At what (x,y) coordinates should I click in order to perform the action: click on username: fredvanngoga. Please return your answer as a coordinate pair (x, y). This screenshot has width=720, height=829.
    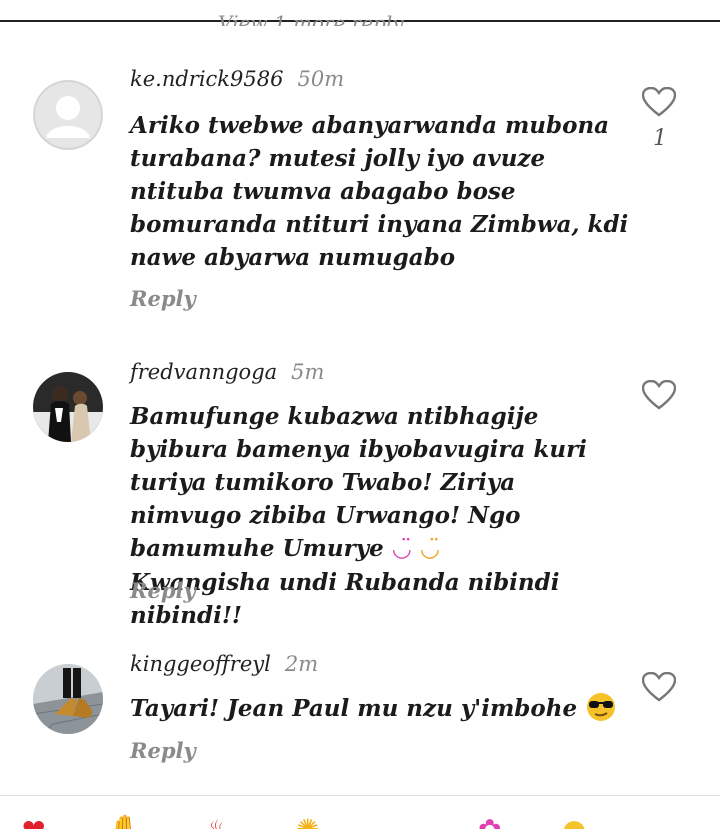
    Looking at the image, I should click on (203, 372).